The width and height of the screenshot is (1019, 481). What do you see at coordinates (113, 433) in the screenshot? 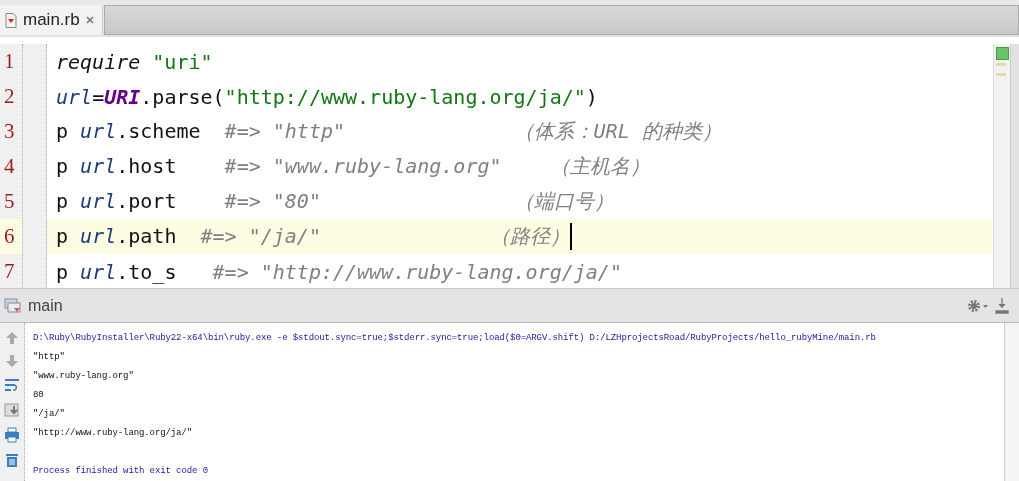
I see `console-output-line: "http://www.ruby-lang.org/ja/"` at bounding box center [113, 433].